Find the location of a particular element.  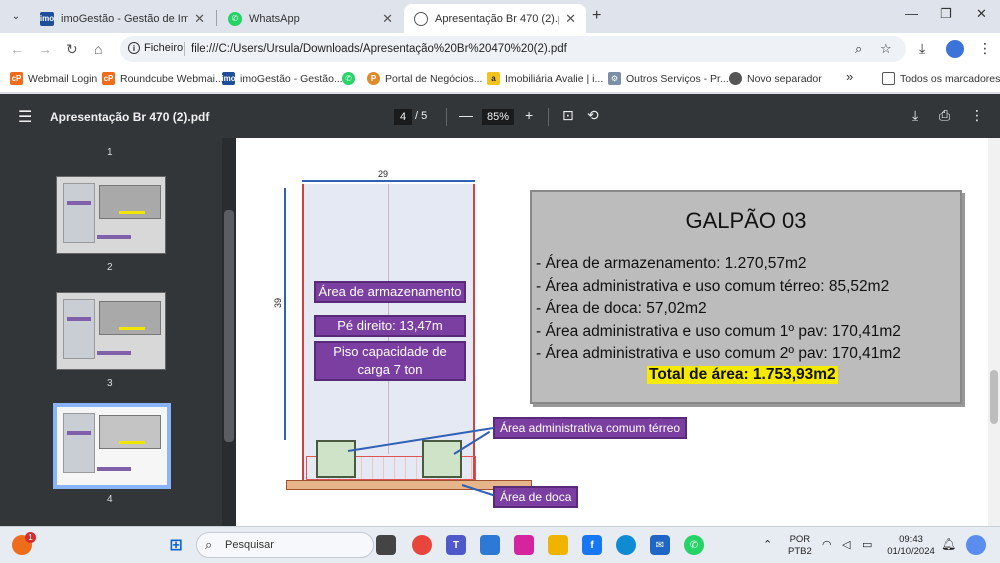

pdf-menu-button: ☰ is located at coordinates (25, 117).